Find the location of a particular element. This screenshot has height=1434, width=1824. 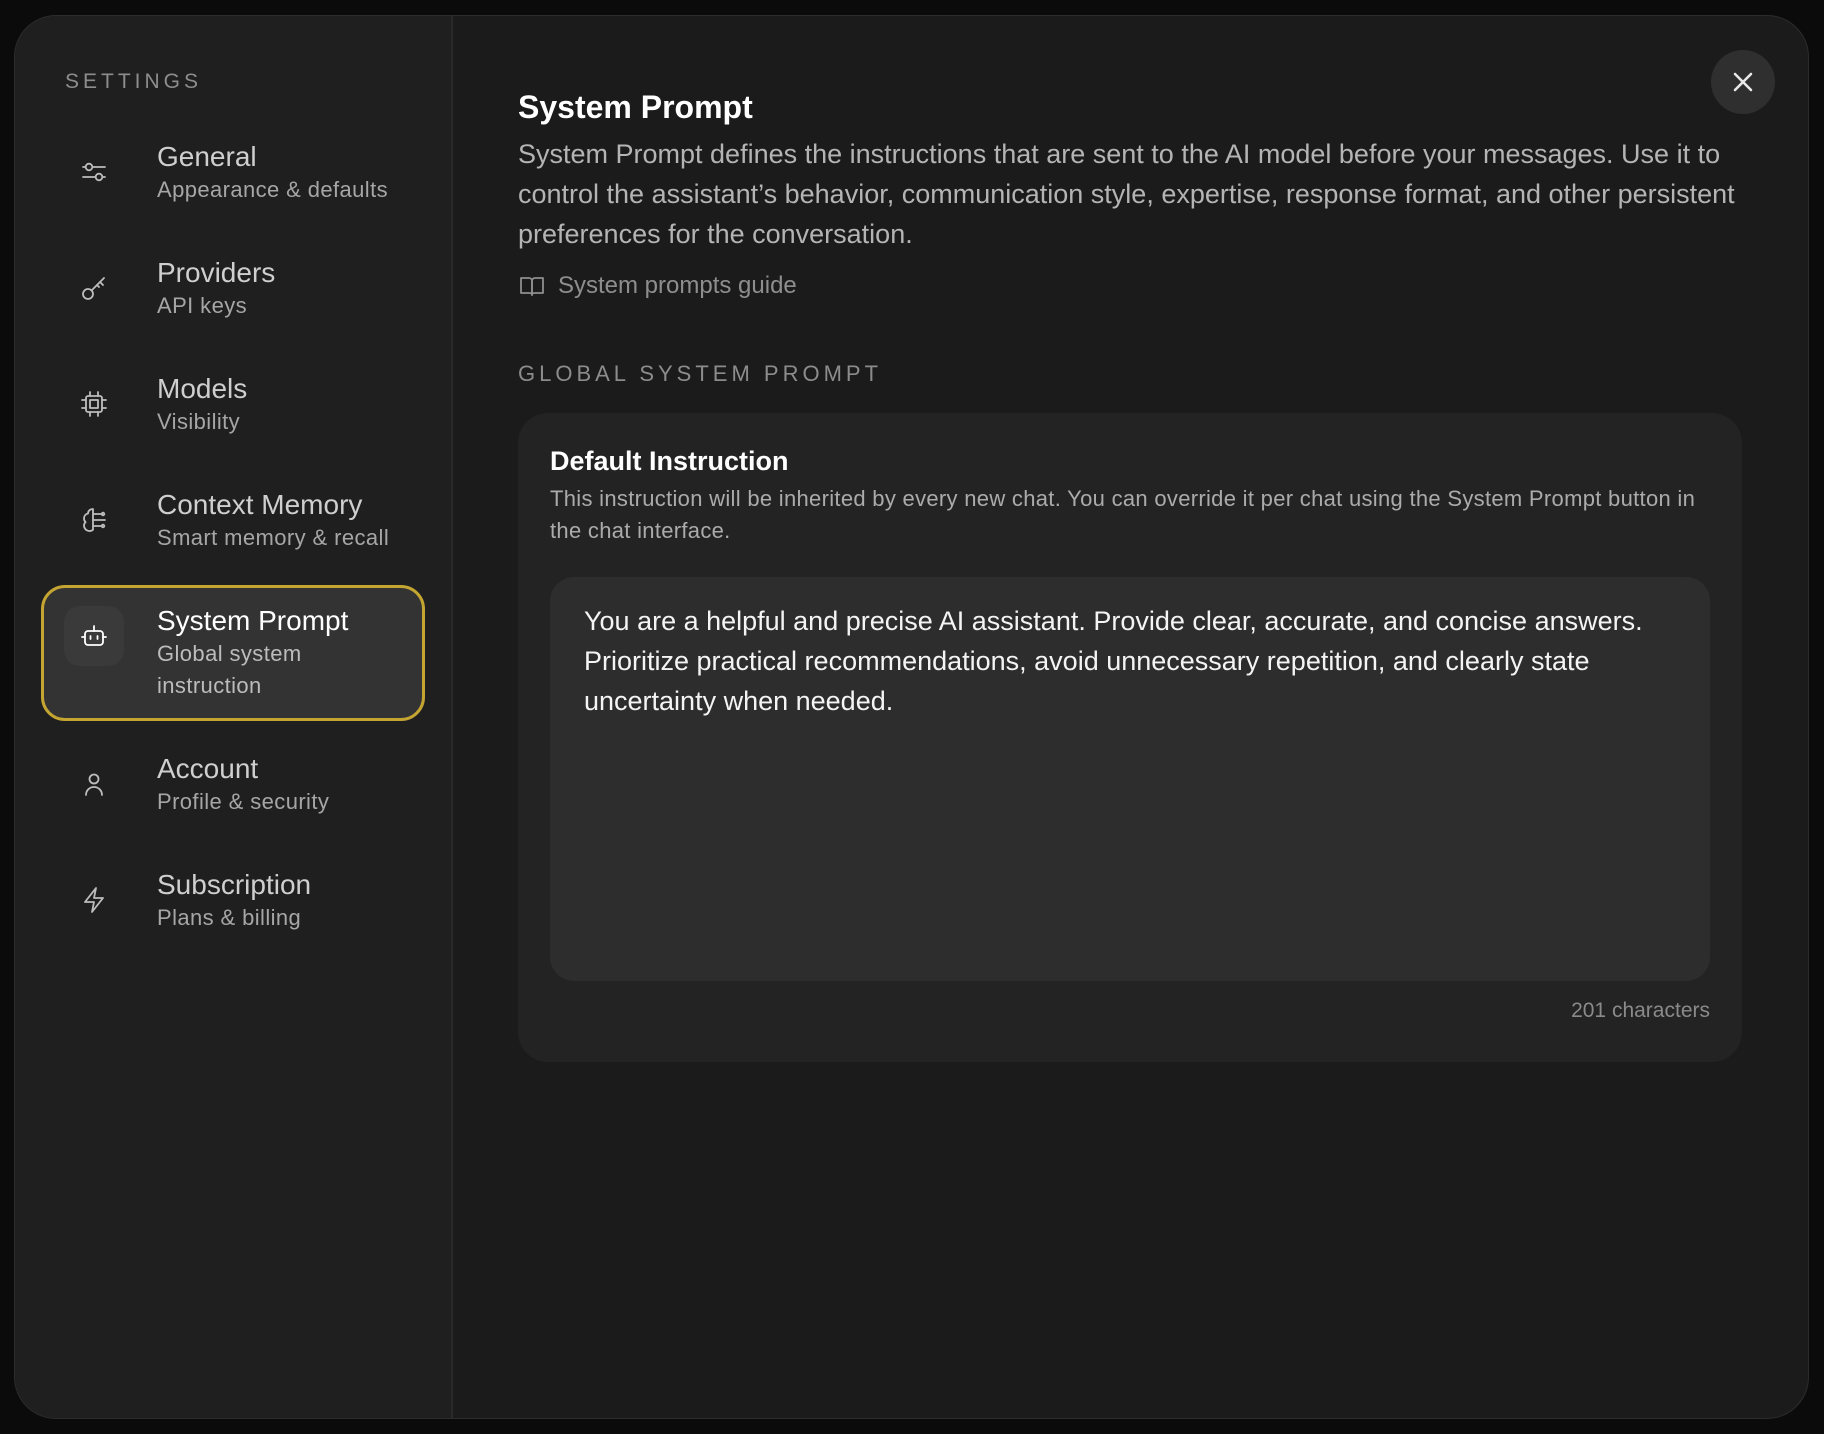

nav-item-subtitle: Global system instruction is located at coordinates (229, 669).